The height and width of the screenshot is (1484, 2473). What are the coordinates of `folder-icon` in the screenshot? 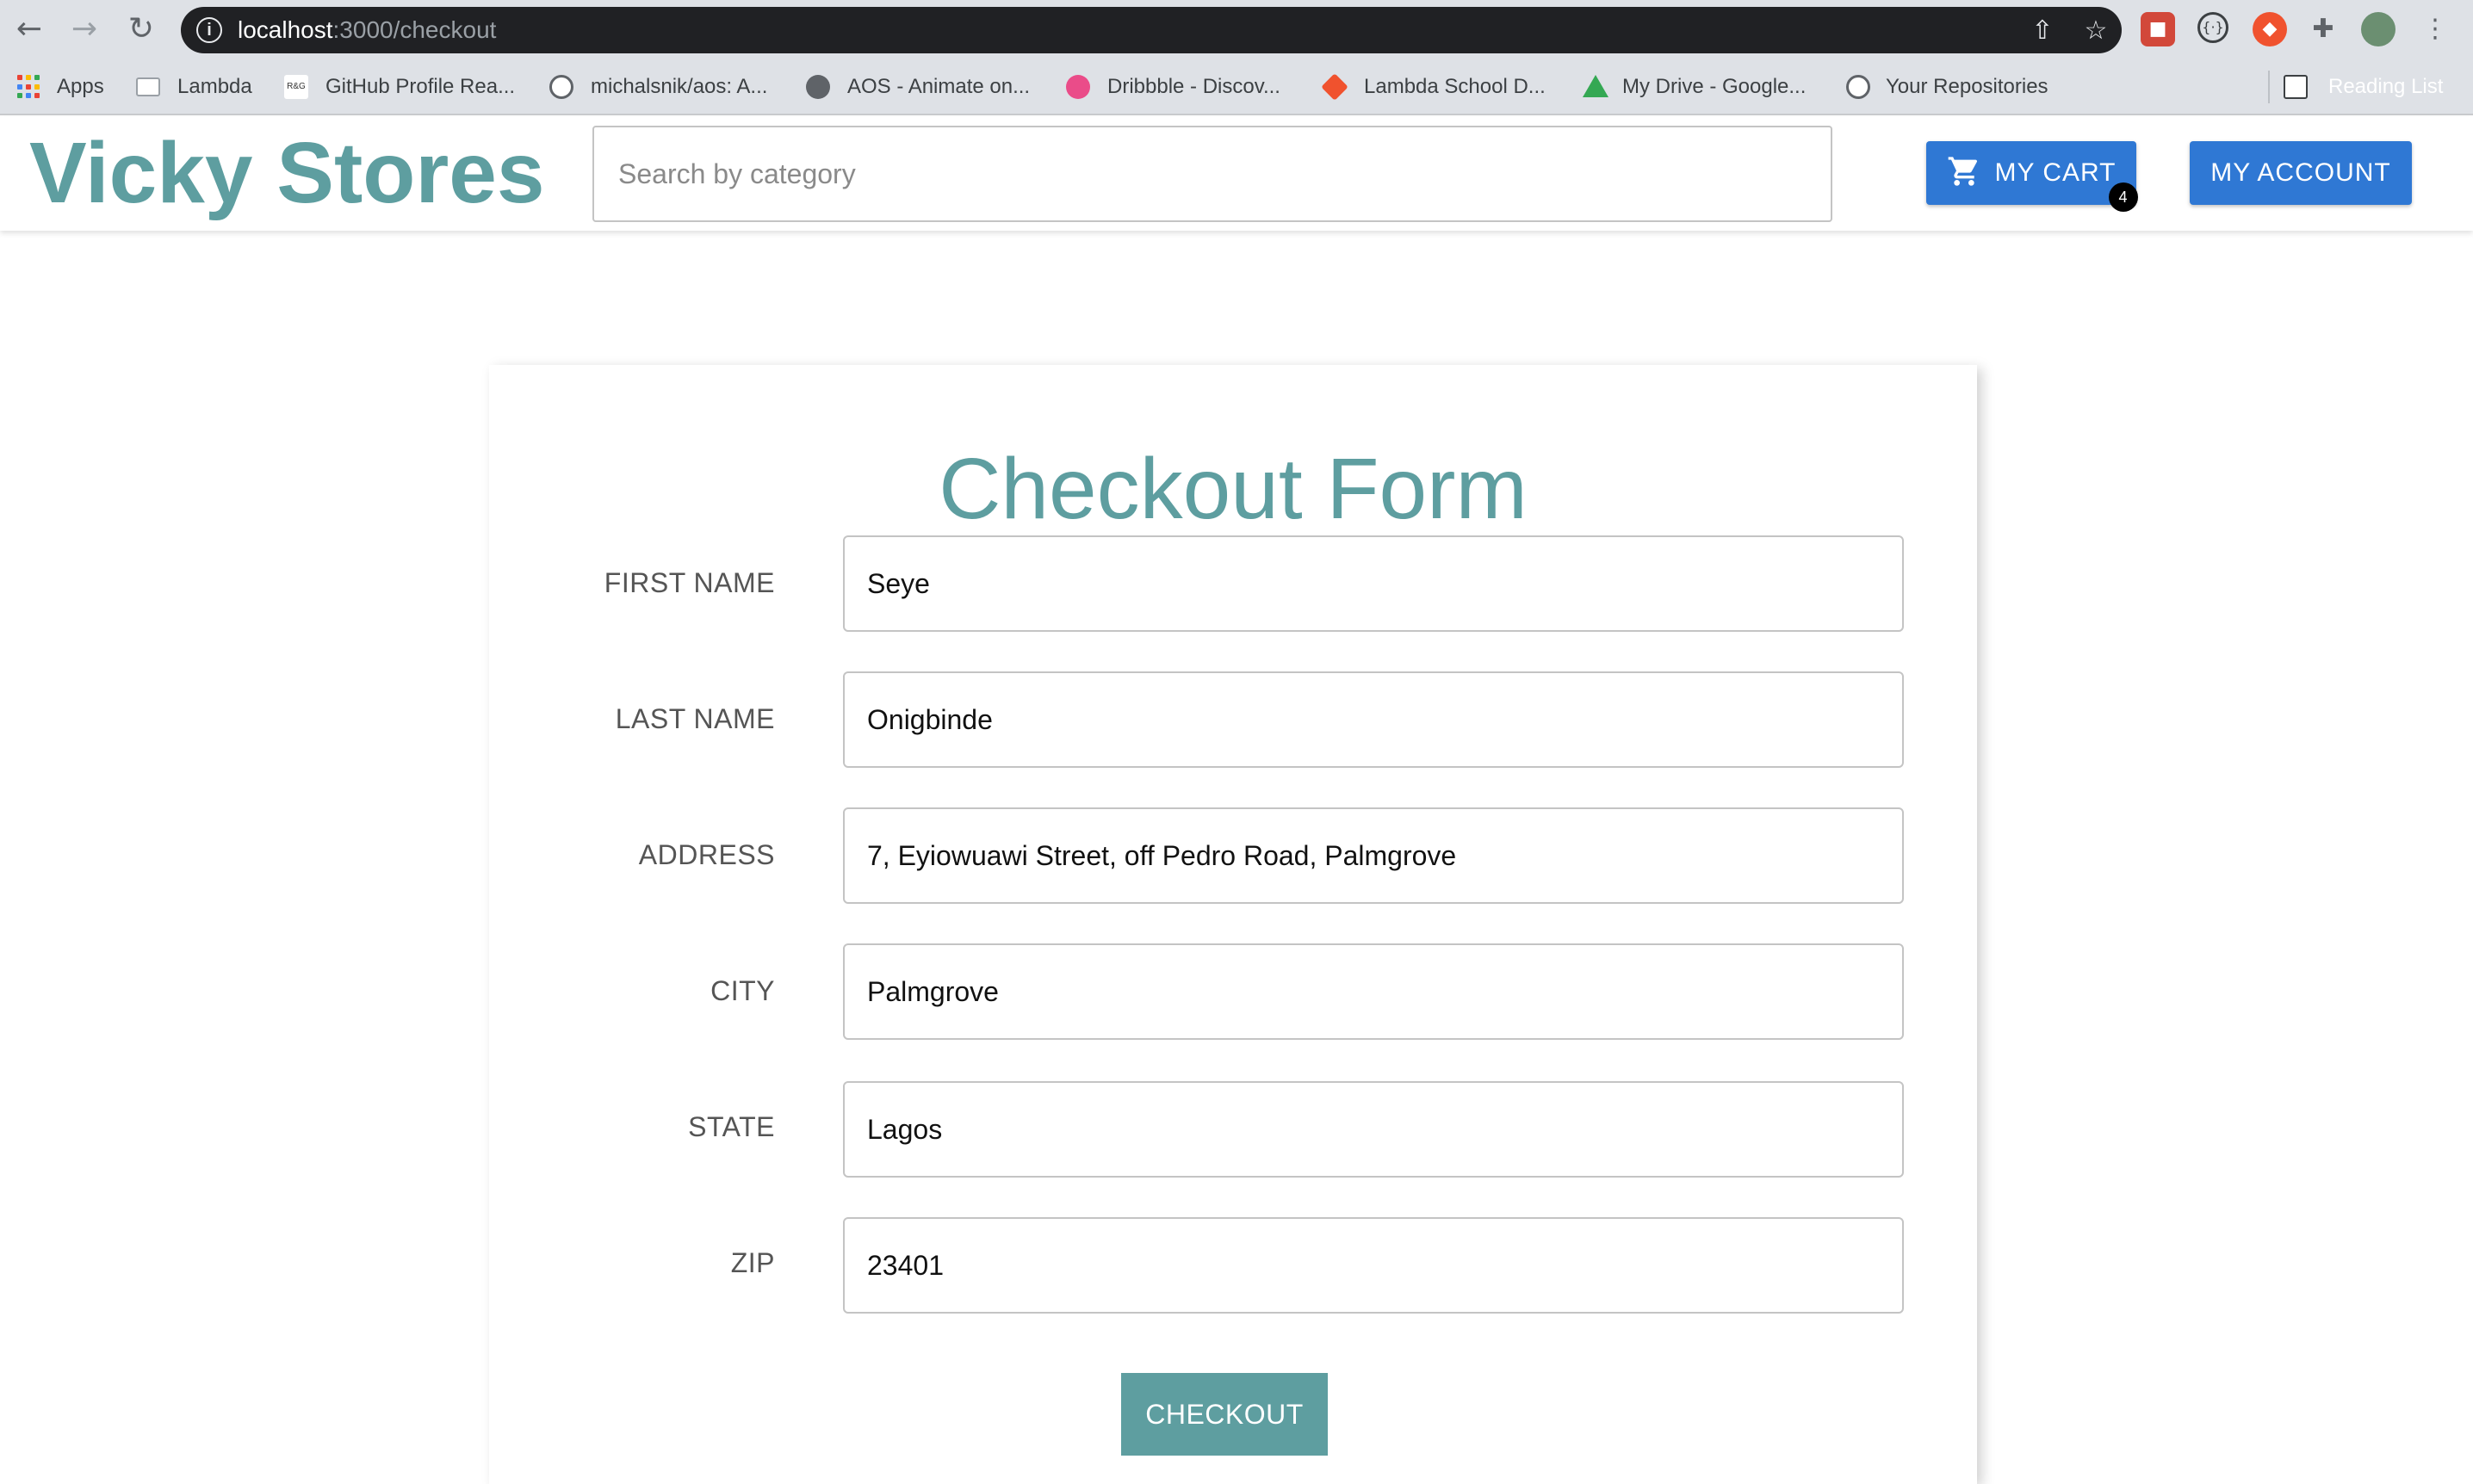 It's located at (148, 86).